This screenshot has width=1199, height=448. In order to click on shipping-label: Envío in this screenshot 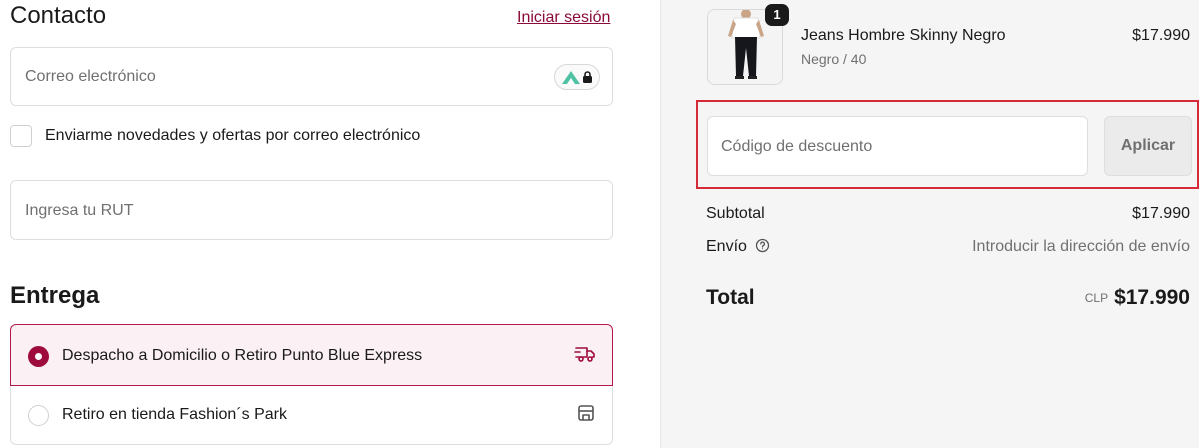, I will do `click(726, 246)`.